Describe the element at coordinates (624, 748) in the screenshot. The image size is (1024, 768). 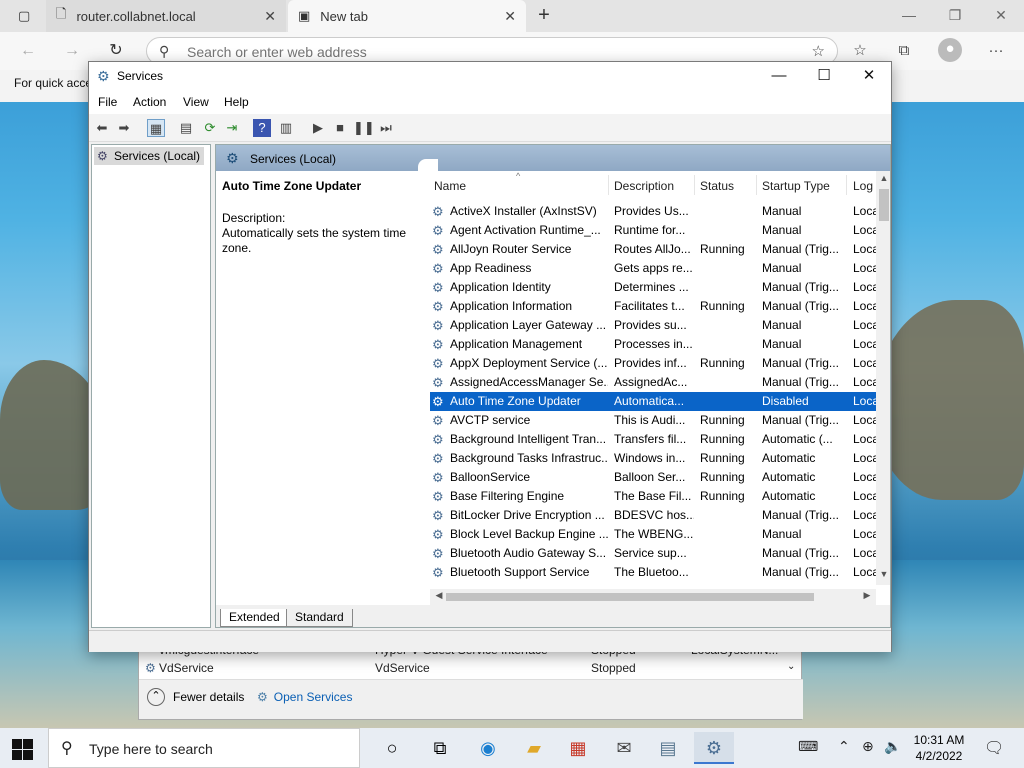
I see `mail-icon: ✉` at that location.